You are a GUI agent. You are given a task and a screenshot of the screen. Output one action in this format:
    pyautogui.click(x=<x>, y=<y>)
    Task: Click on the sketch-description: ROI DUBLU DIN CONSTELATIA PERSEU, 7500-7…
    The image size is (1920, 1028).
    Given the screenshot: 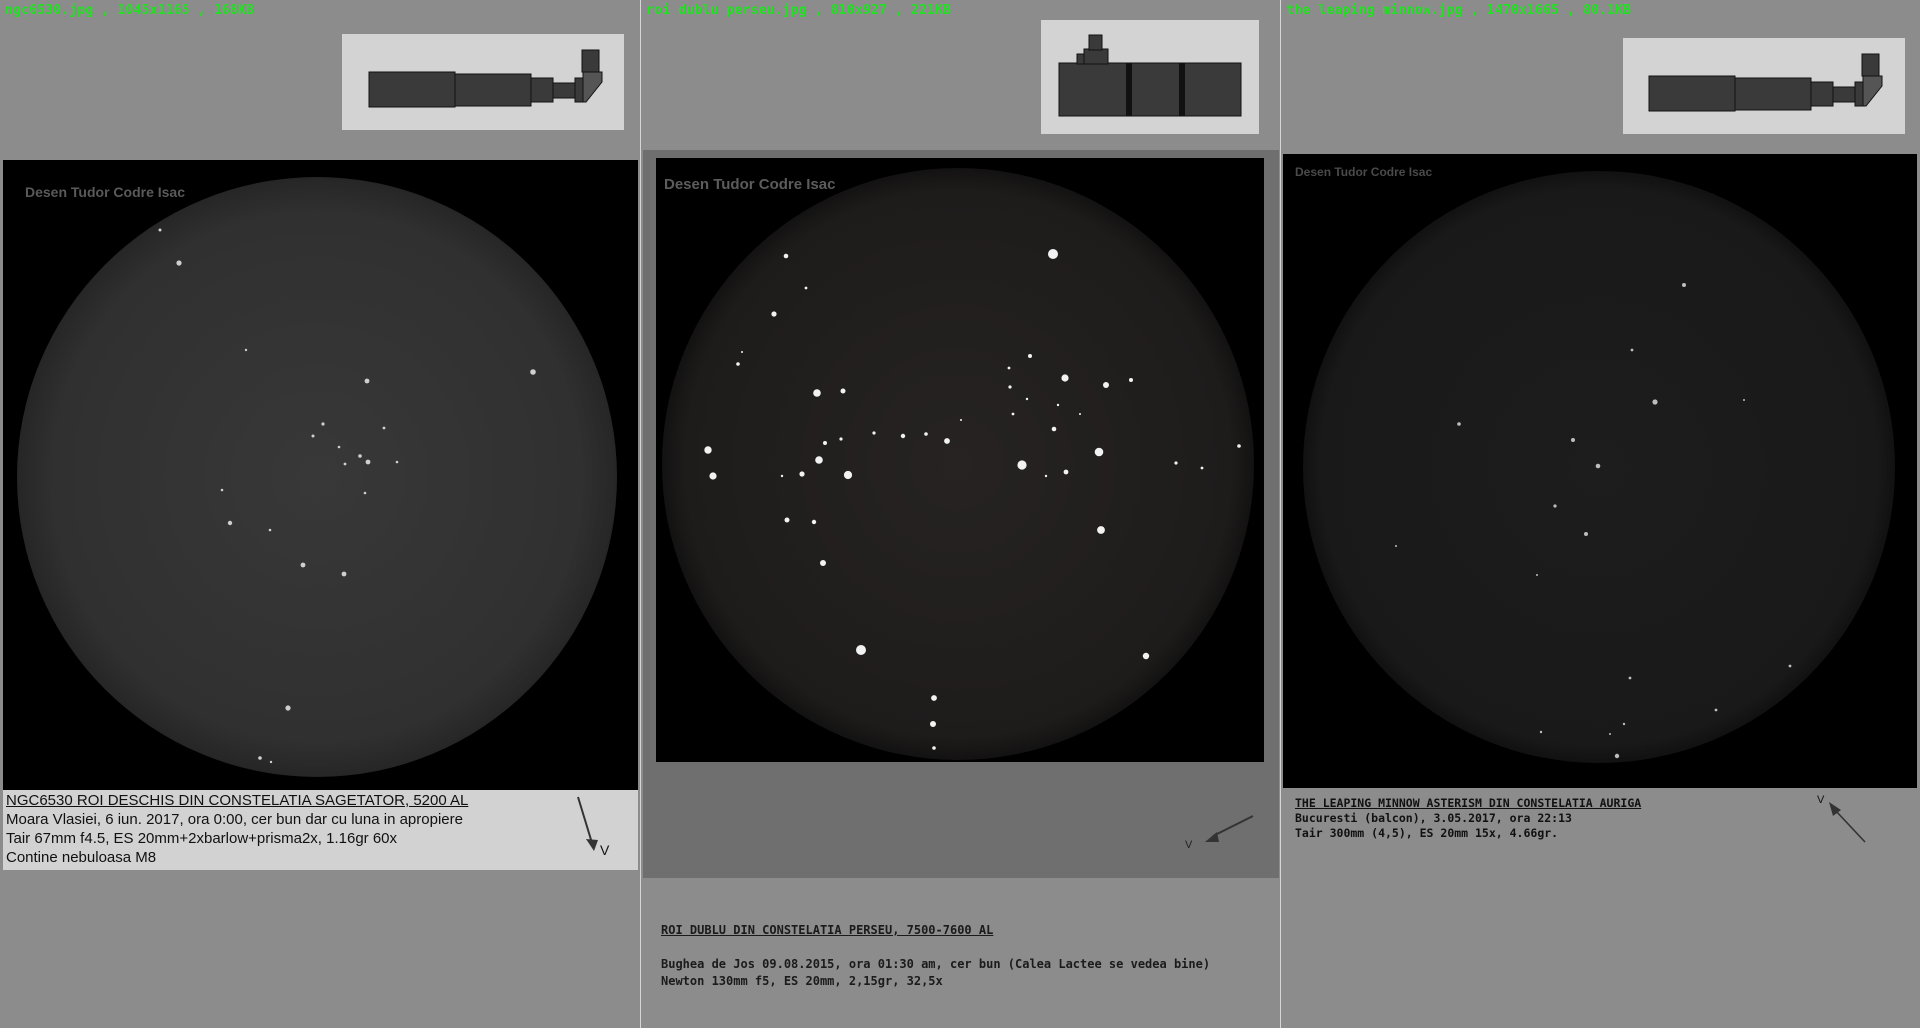 What is the action you would take?
    pyautogui.click(x=935, y=956)
    